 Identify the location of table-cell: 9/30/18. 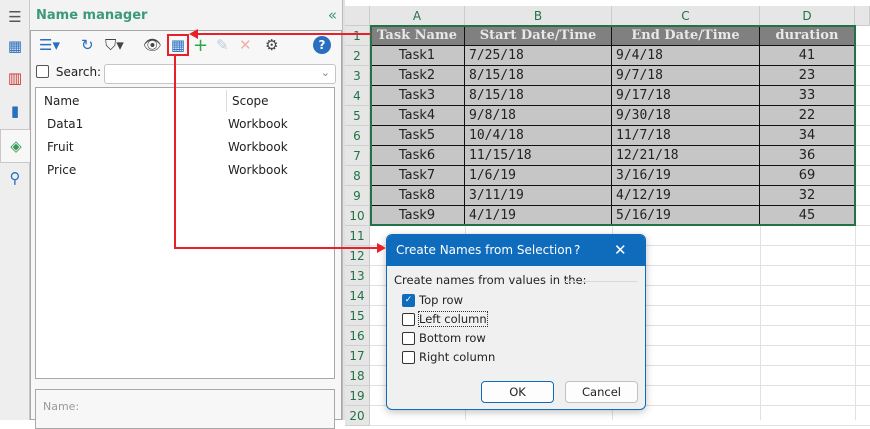
(686, 116).